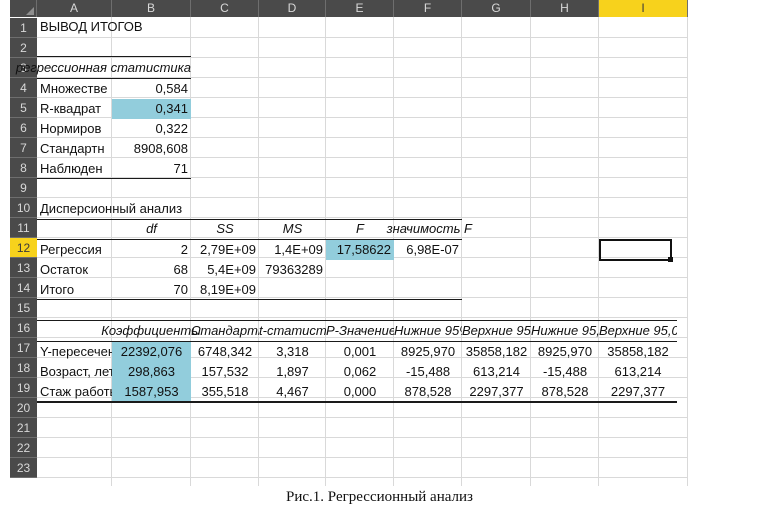  I want to click on regression-stats-header: регрессионная статистика, so click(97, 68).